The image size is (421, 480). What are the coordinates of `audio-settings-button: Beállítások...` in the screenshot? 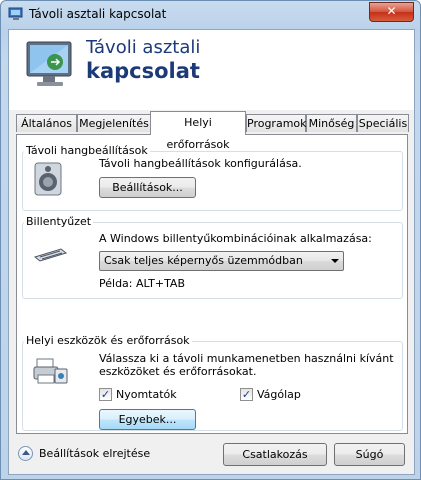 It's located at (147, 187).